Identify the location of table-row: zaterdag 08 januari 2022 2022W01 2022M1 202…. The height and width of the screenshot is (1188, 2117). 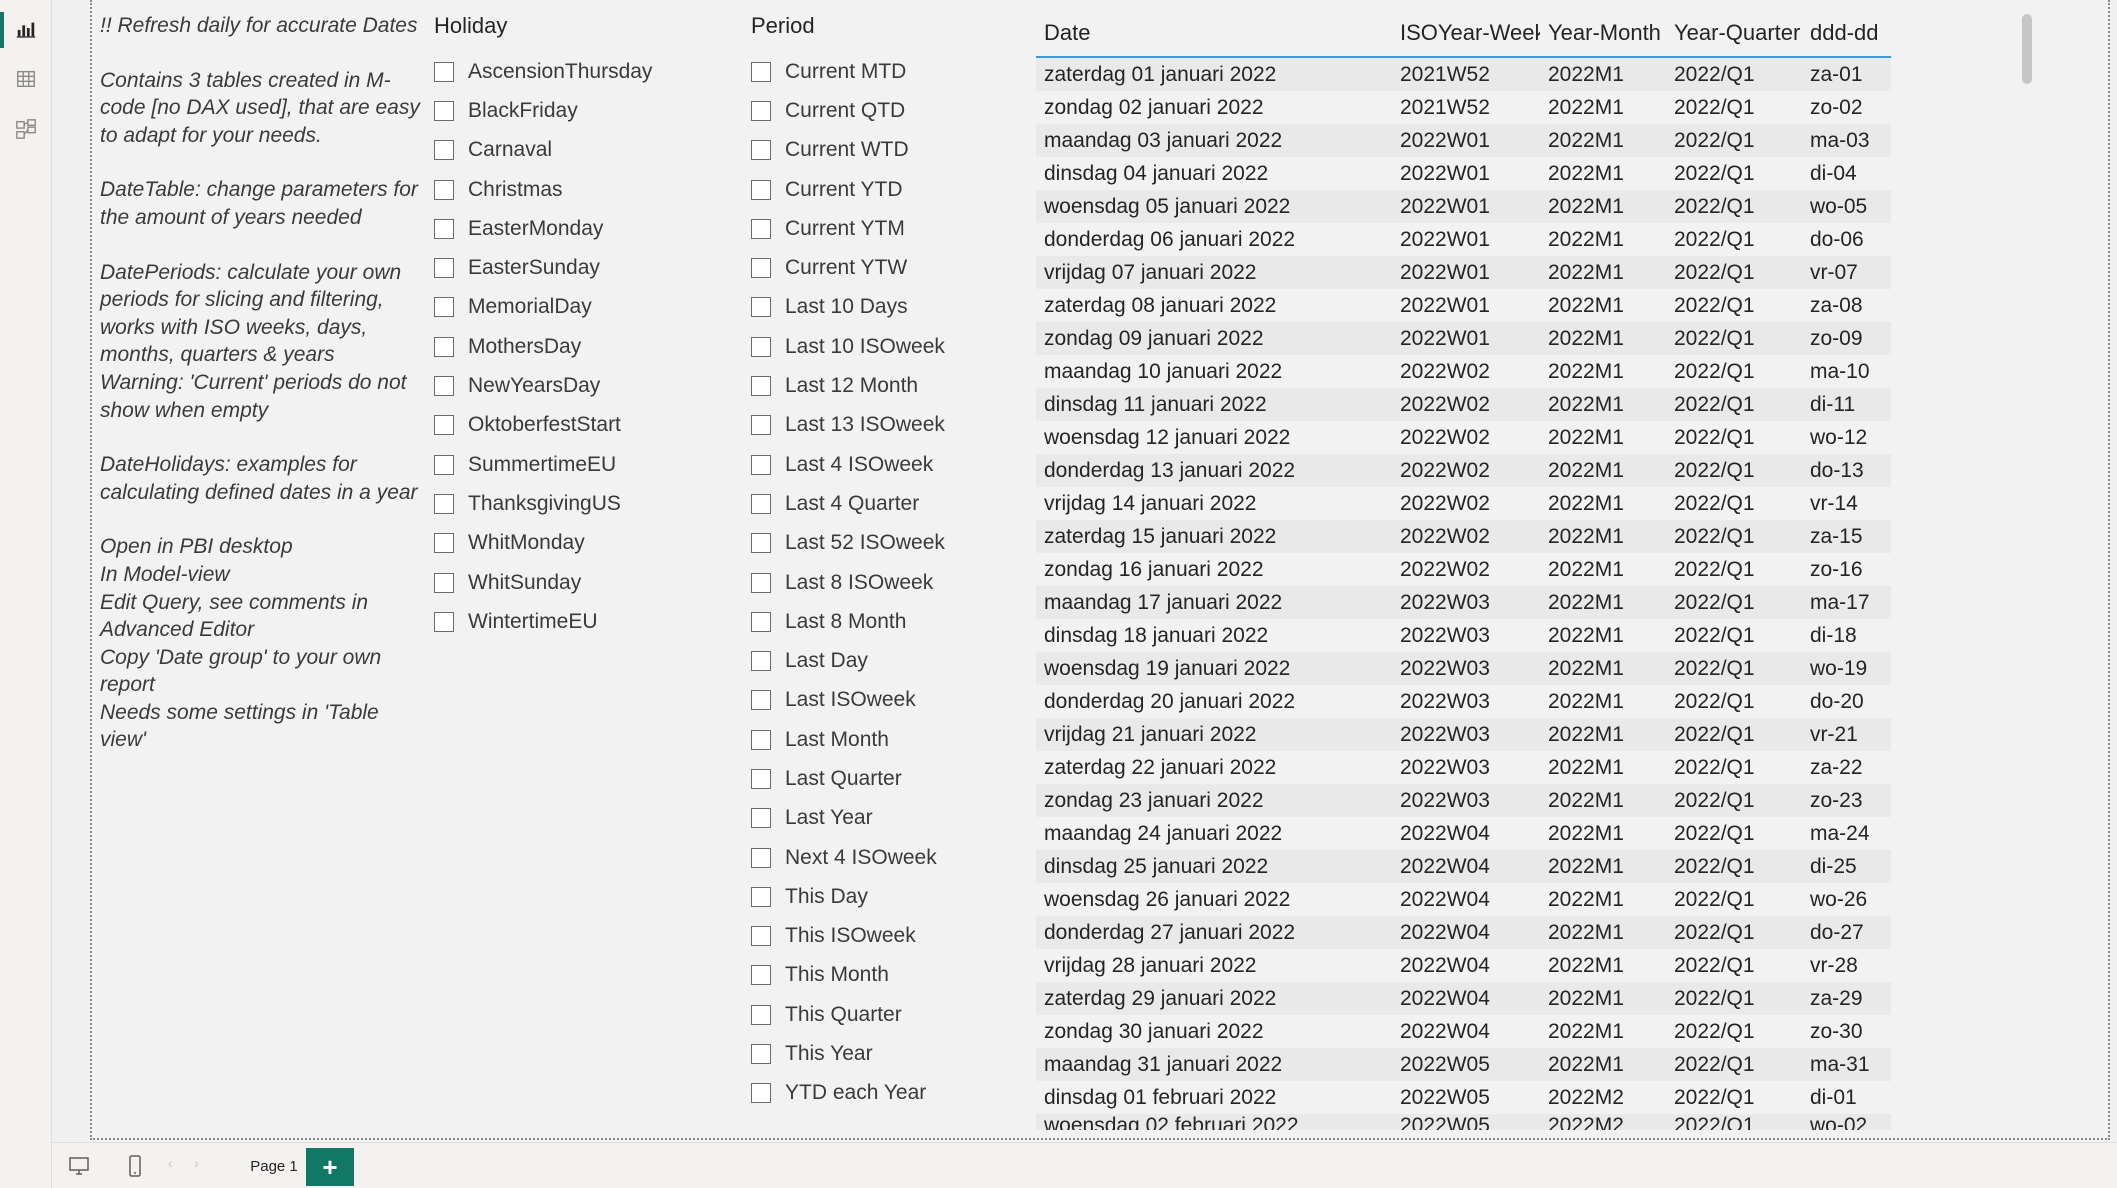
(1463, 305).